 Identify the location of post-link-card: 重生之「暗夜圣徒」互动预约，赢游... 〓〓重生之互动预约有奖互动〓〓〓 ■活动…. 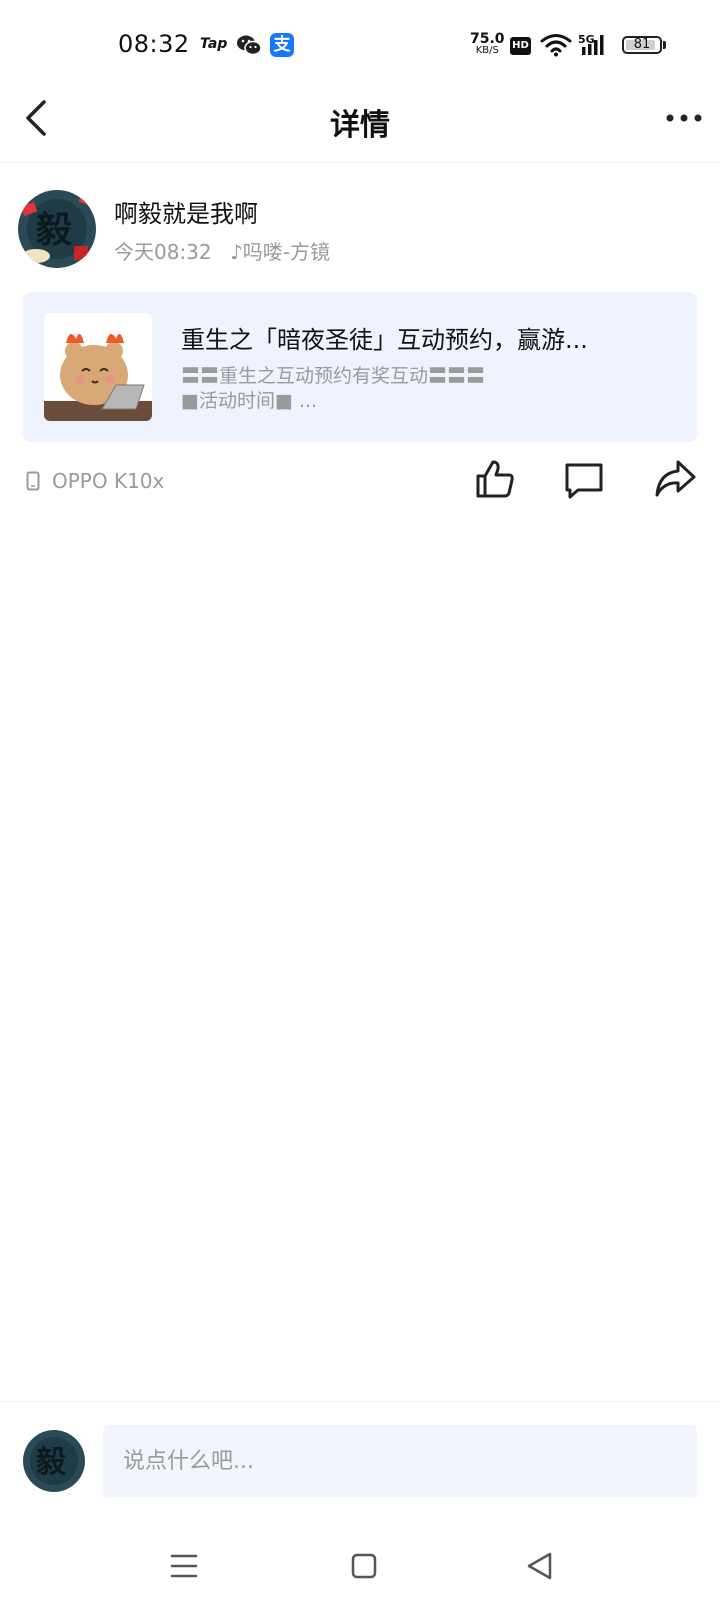
(360, 367).